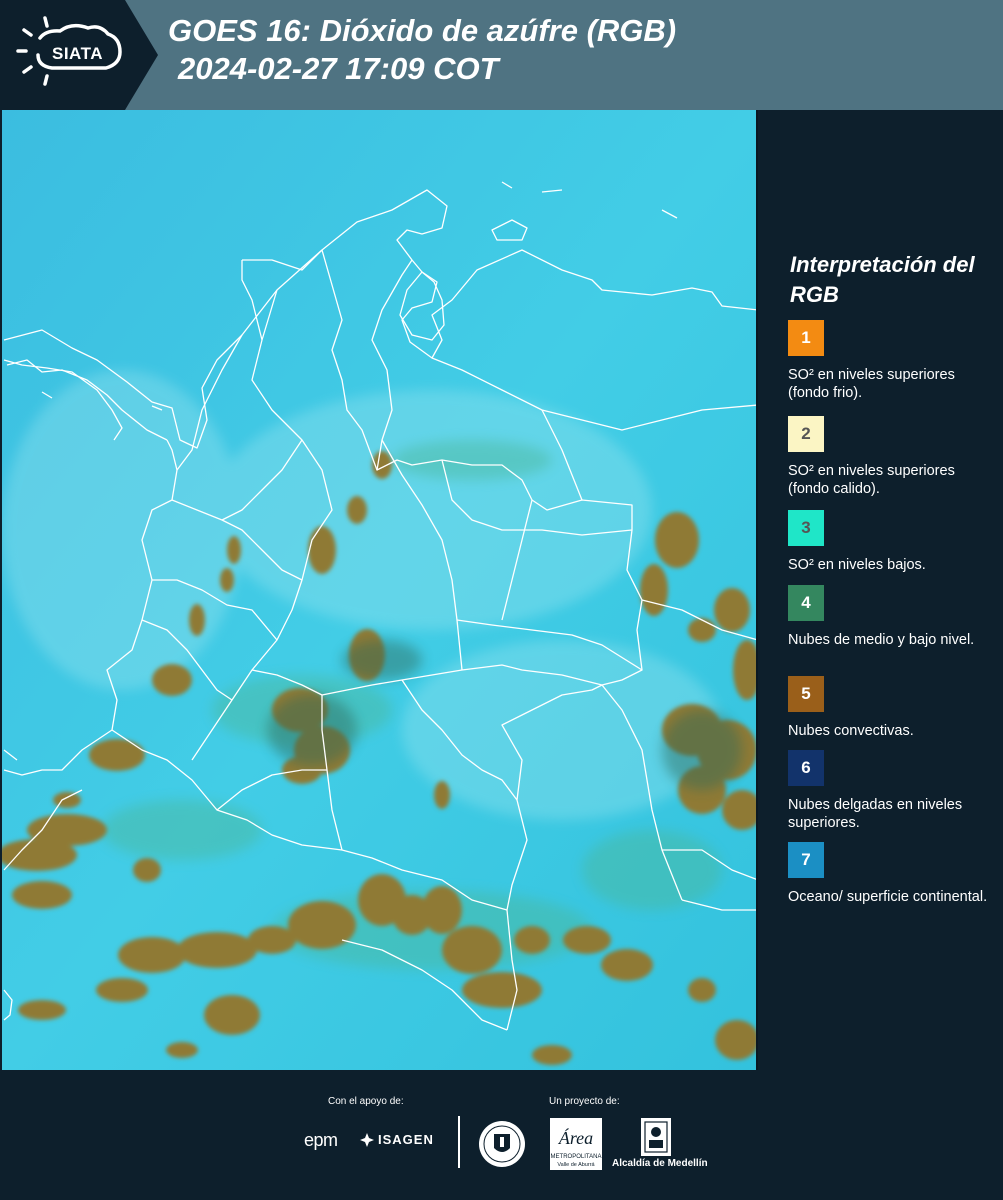 The width and height of the screenshot is (1003, 1200). What do you see at coordinates (806, 860) in the screenshot?
I see `legend-swatch-7: 7` at bounding box center [806, 860].